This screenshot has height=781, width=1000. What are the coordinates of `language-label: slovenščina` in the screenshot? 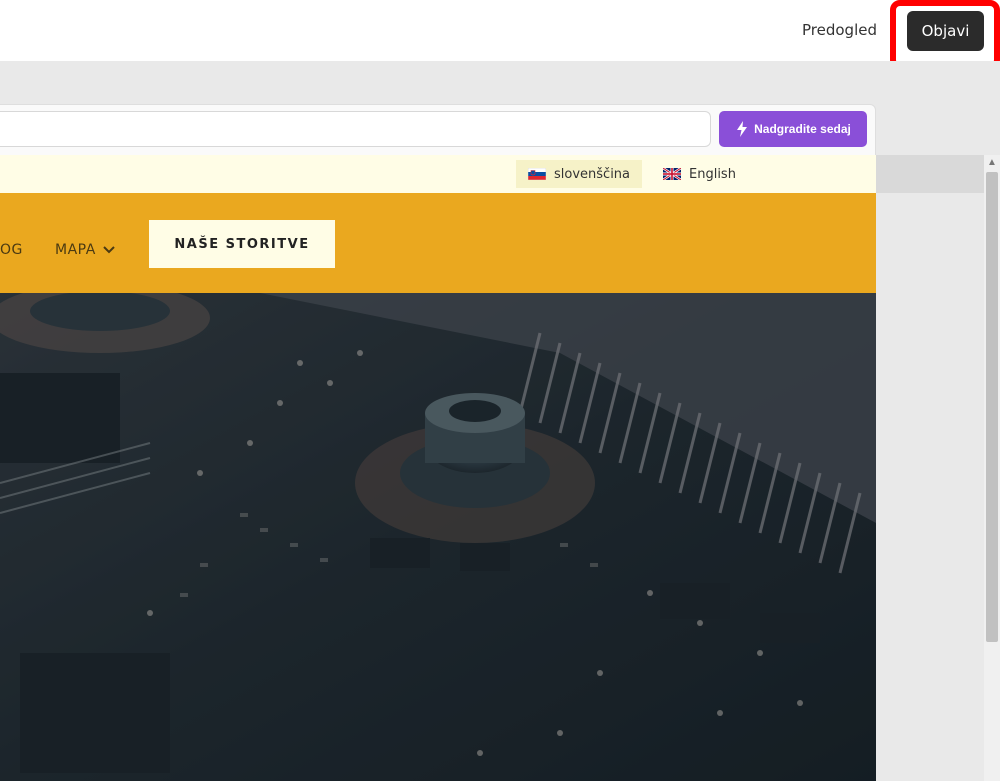 It's located at (592, 174).